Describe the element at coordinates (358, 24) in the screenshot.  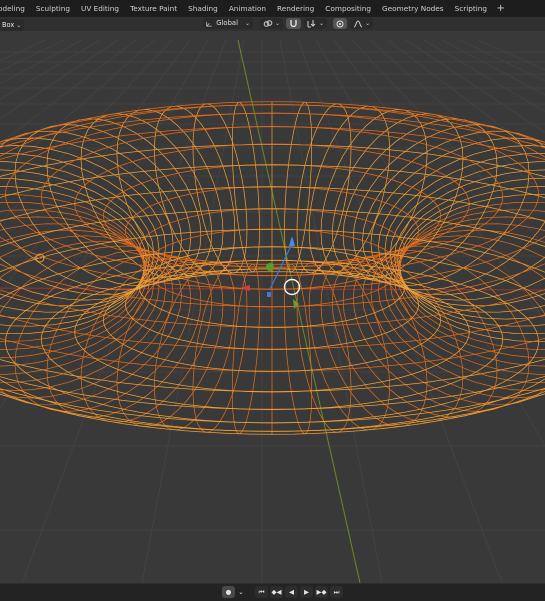
I see `falloff-curve-icon` at that location.